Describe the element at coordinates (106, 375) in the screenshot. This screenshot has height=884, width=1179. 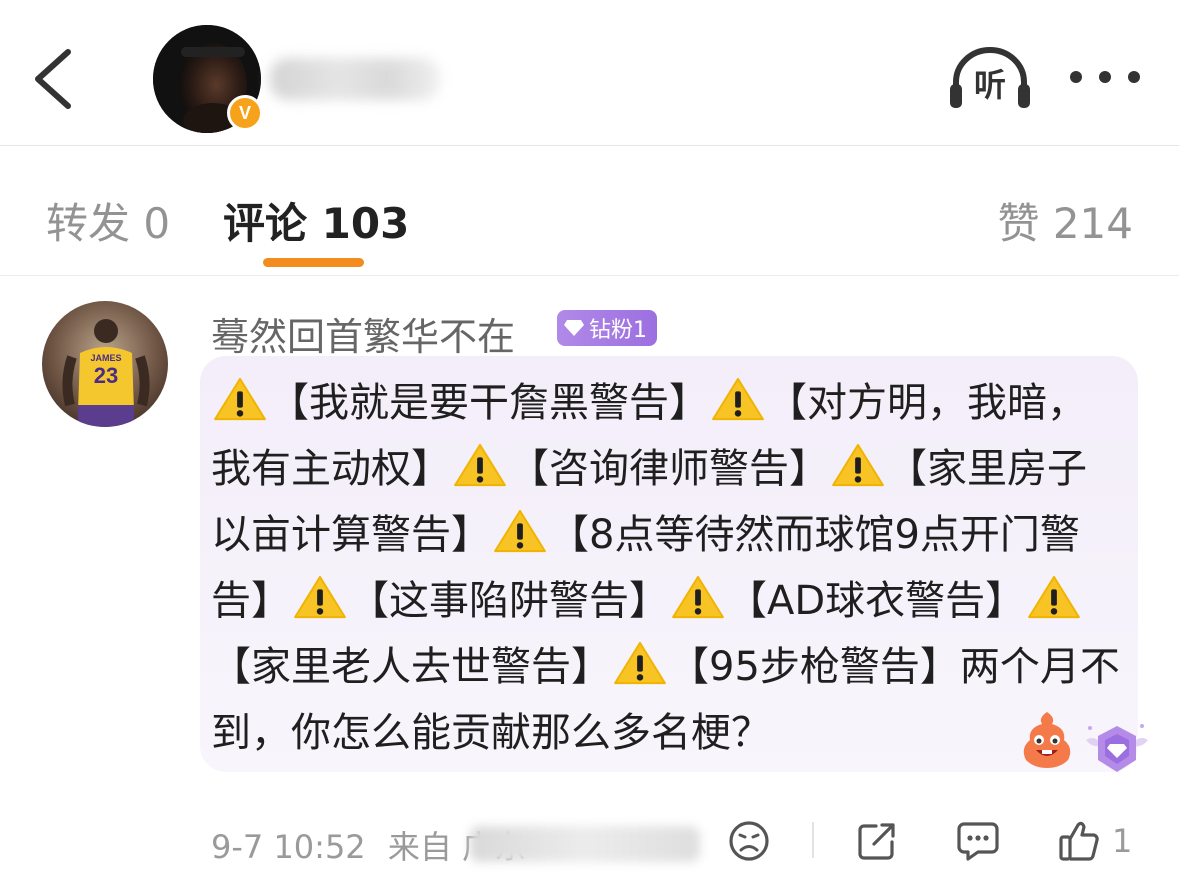
I see `svg-text: 23` at that location.